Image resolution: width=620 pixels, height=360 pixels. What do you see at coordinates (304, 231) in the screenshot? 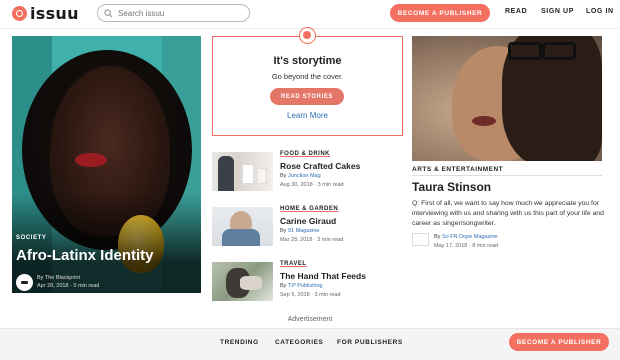
I see `article-publisher-link: 91 Magazine` at bounding box center [304, 231].